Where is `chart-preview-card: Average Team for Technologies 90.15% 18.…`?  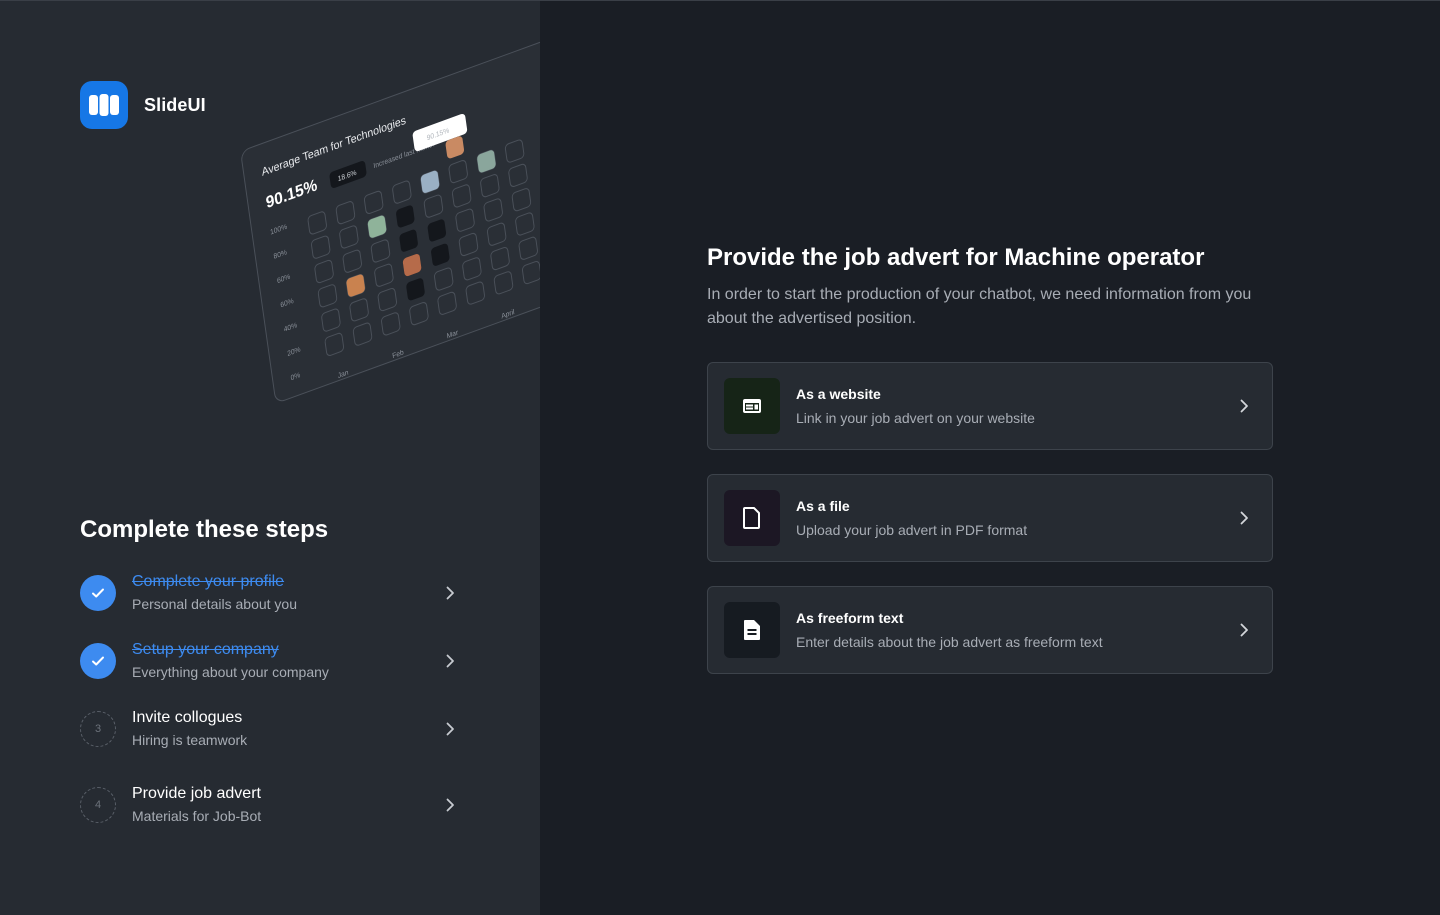
chart-preview-card: Average Team for Technologies 90.15% 18.… is located at coordinates (390, 216).